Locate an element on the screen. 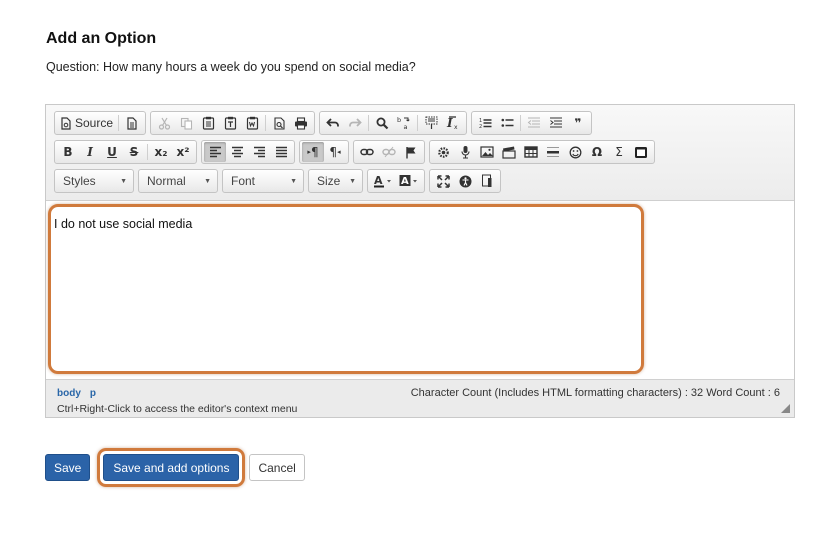 This screenshot has width=823, height=557. underline-button: U is located at coordinates (112, 152).